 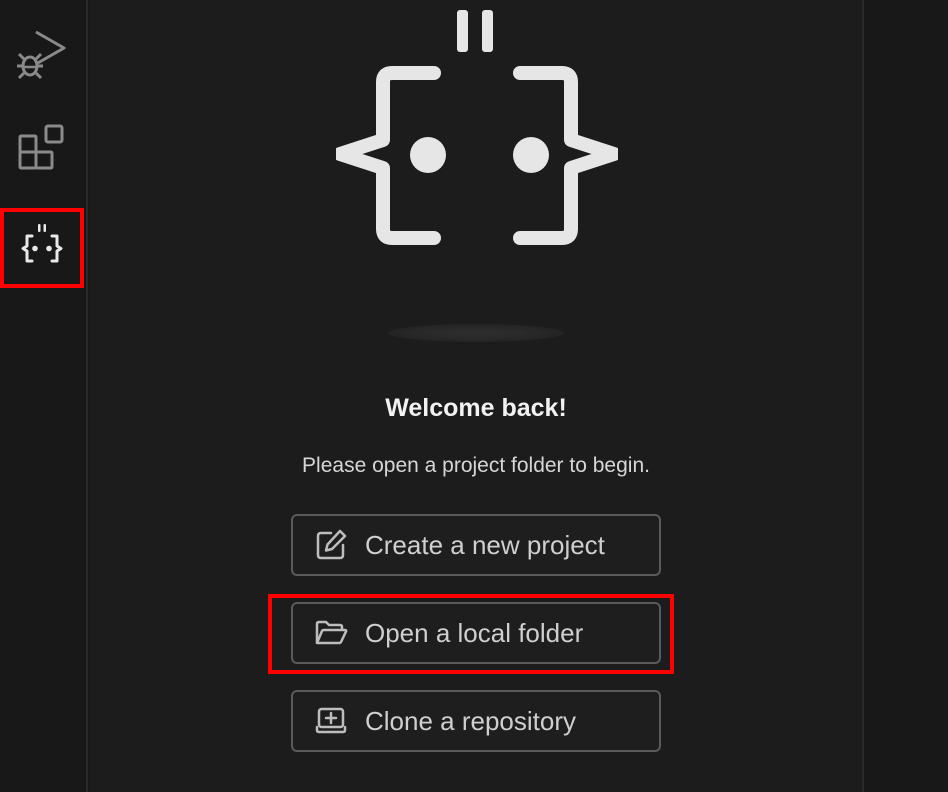 I want to click on create-project-button: Create a new project, so click(x=476, y=545).